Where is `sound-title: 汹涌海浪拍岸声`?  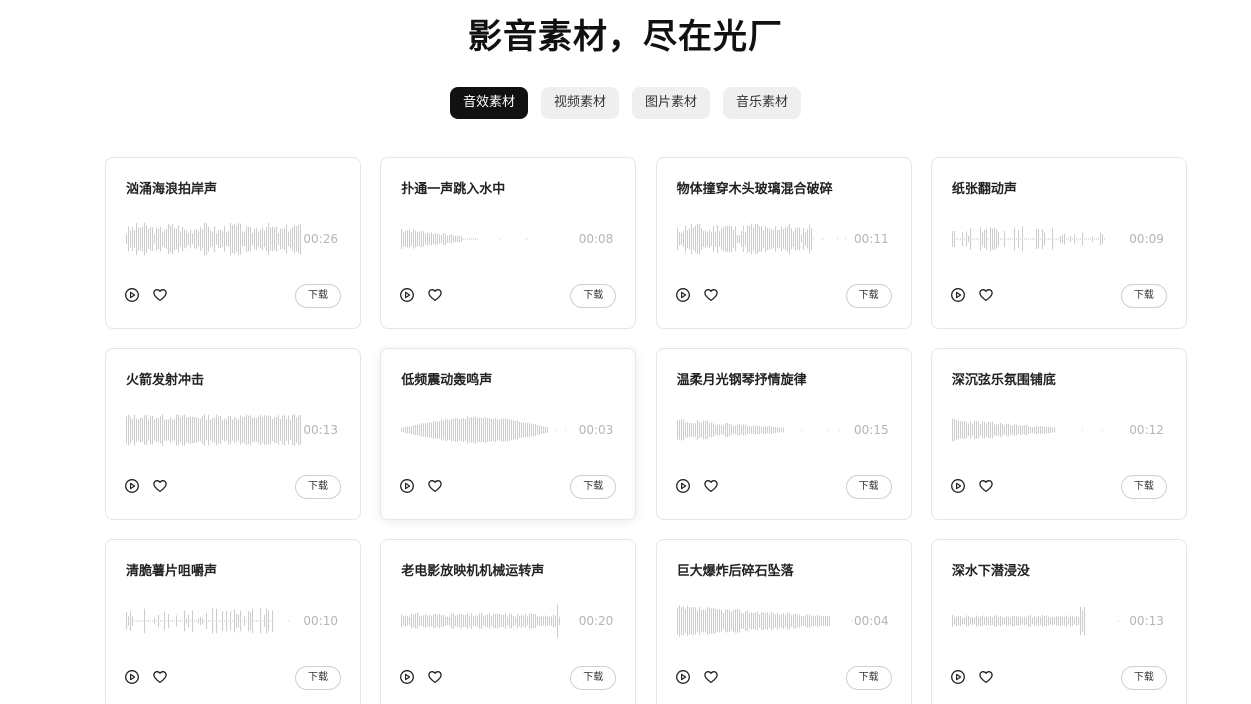
sound-title: 汹涌海浪拍岸声 is located at coordinates (172, 189).